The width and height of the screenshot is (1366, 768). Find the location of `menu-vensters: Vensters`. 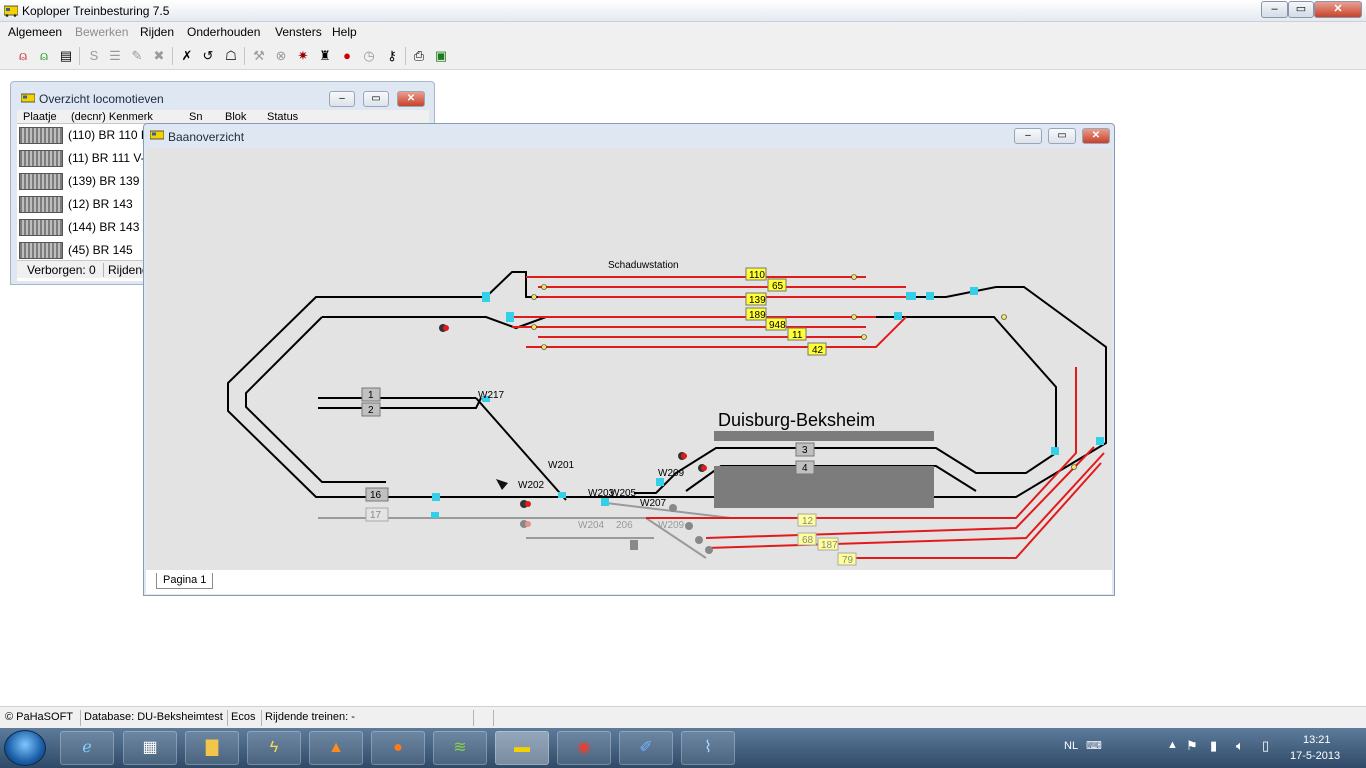

menu-vensters: Vensters is located at coordinates (298, 32).